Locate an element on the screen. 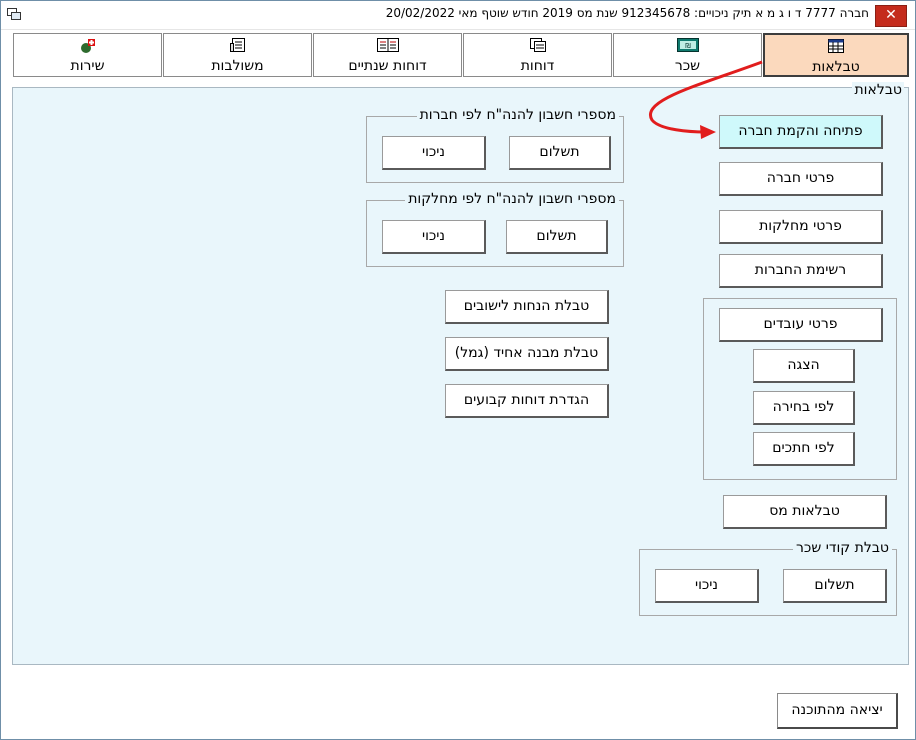 This screenshot has height=740, width=916. accounts-by-department-group-label: מספרי חשבון להנה"ח לפי מחלקות is located at coordinates (512, 199).